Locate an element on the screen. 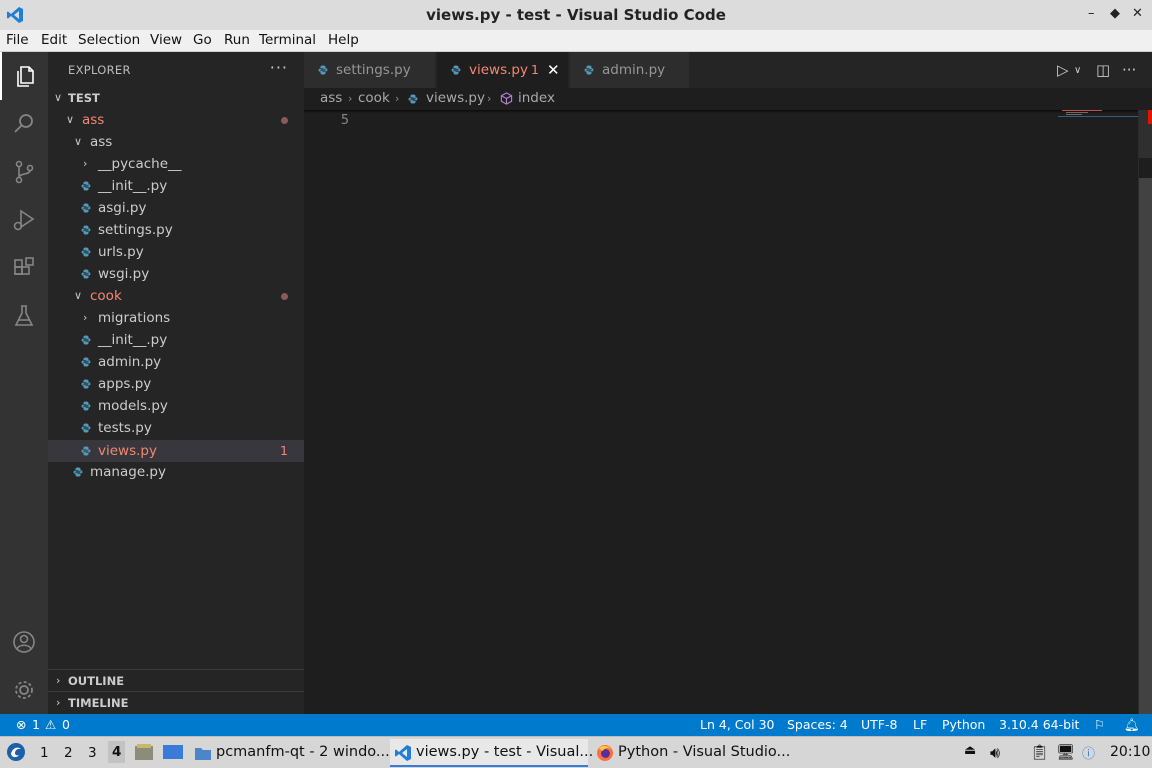 The width and height of the screenshot is (1152, 768). cursor-position: Ln 4, Col 30 is located at coordinates (737, 724).